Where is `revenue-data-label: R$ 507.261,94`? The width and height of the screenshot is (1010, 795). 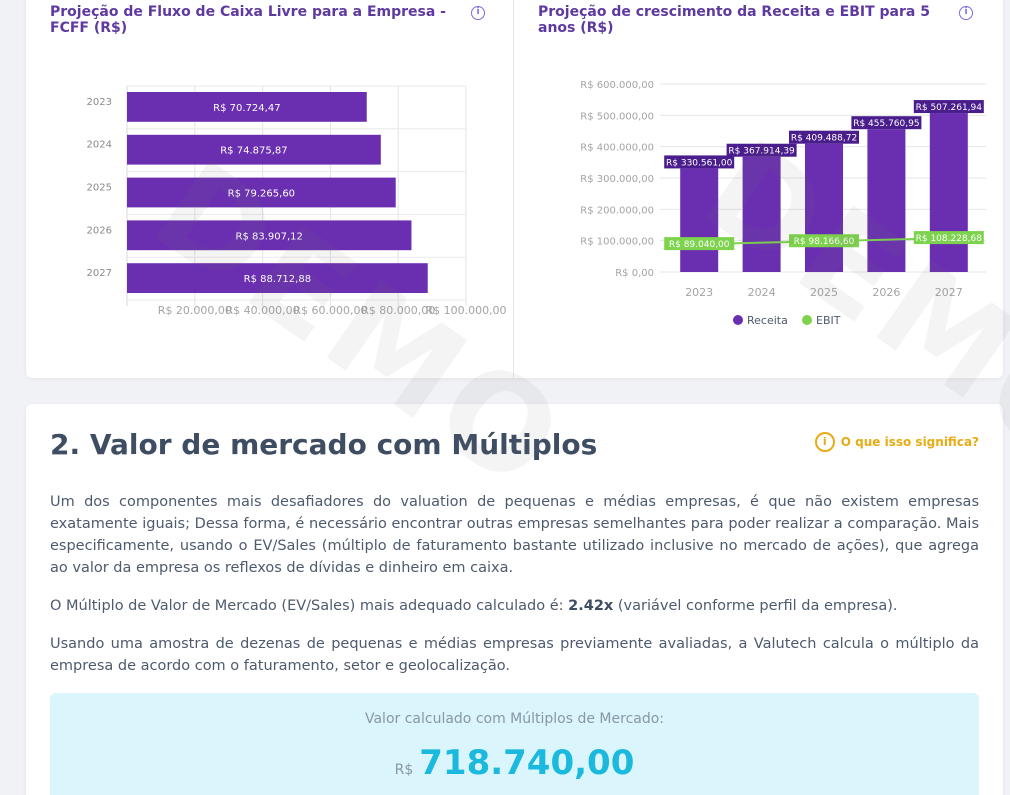
revenue-data-label: R$ 507.261,94 is located at coordinates (949, 108).